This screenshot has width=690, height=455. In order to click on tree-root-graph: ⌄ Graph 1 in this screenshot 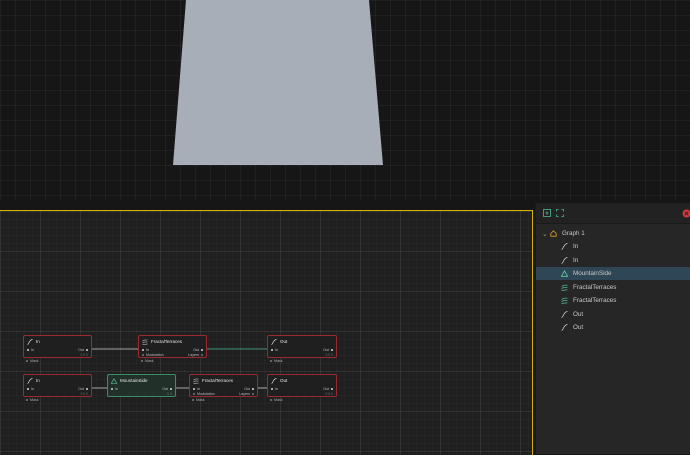, I will do `click(613, 233)`.